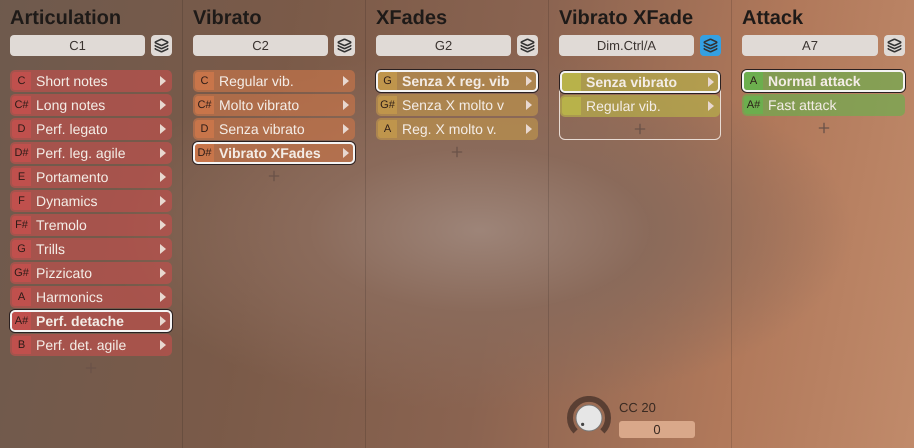 This screenshot has width=914, height=448. Describe the element at coordinates (657, 429) in the screenshot. I see `knob-value-field: 0` at that location.